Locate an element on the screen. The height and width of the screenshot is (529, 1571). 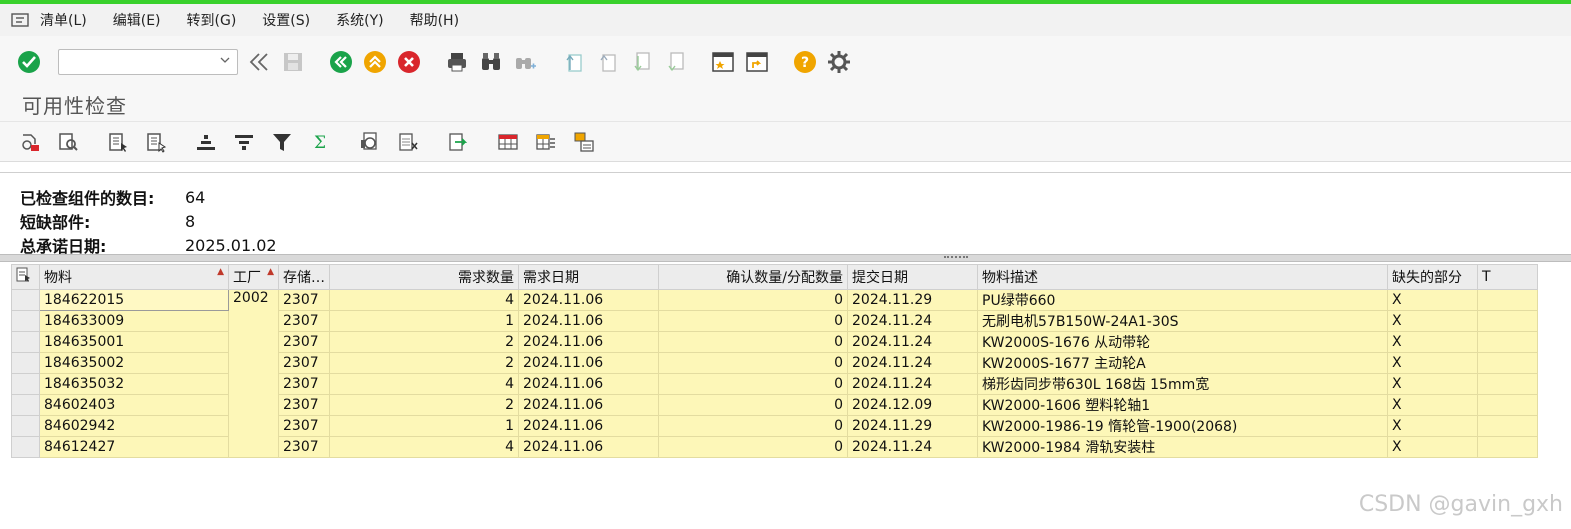
cell-description: 梯形齿同步带630L 168齿 15mm宽 is located at coordinates (1182, 384).